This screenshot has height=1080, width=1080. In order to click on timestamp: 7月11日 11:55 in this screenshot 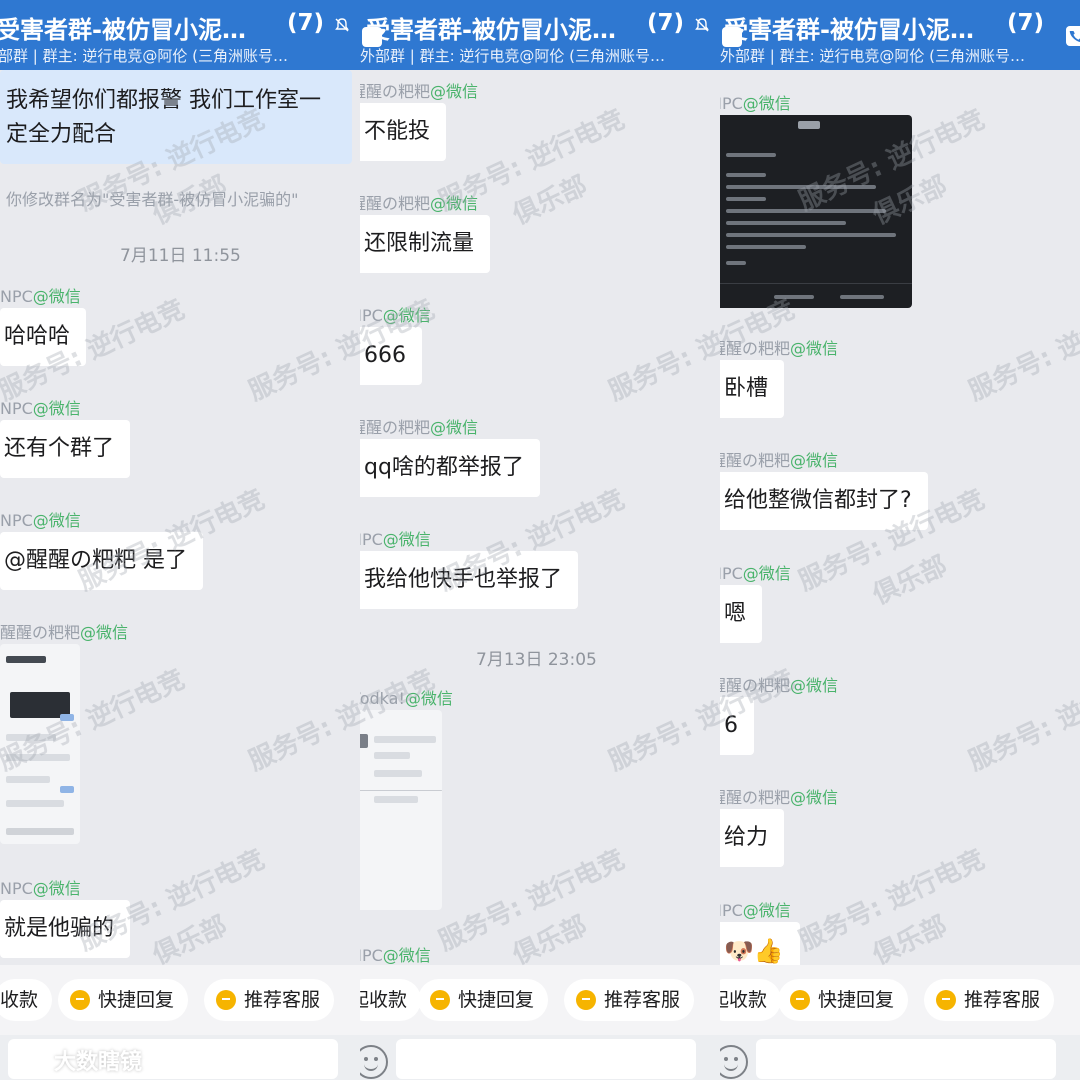, I will do `click(180, 256)`.